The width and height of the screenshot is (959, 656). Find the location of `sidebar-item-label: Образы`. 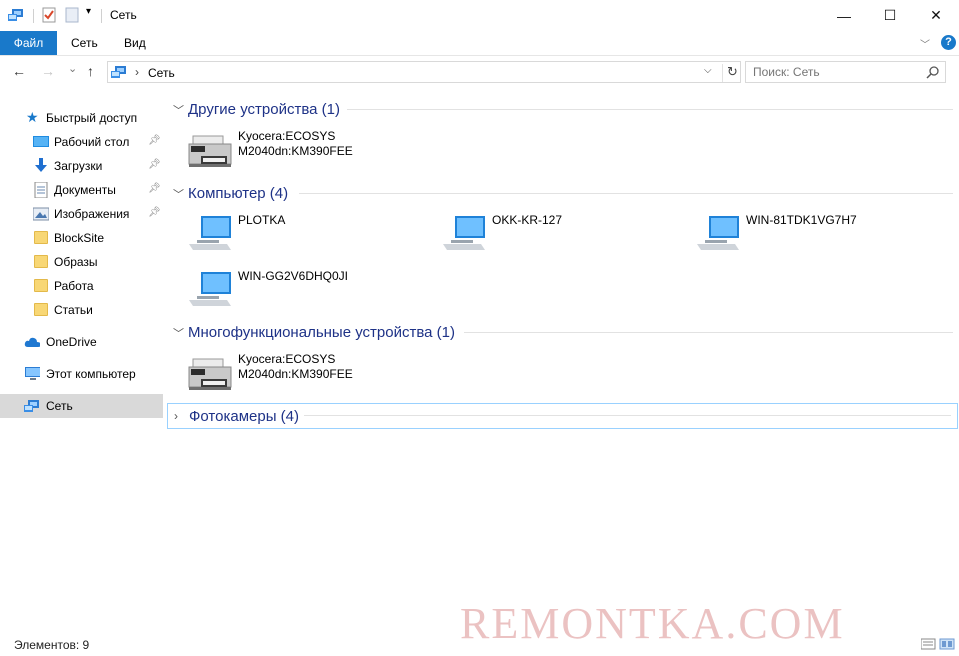

sidebar-item-label: Образы is located at coordinates (76, 262).